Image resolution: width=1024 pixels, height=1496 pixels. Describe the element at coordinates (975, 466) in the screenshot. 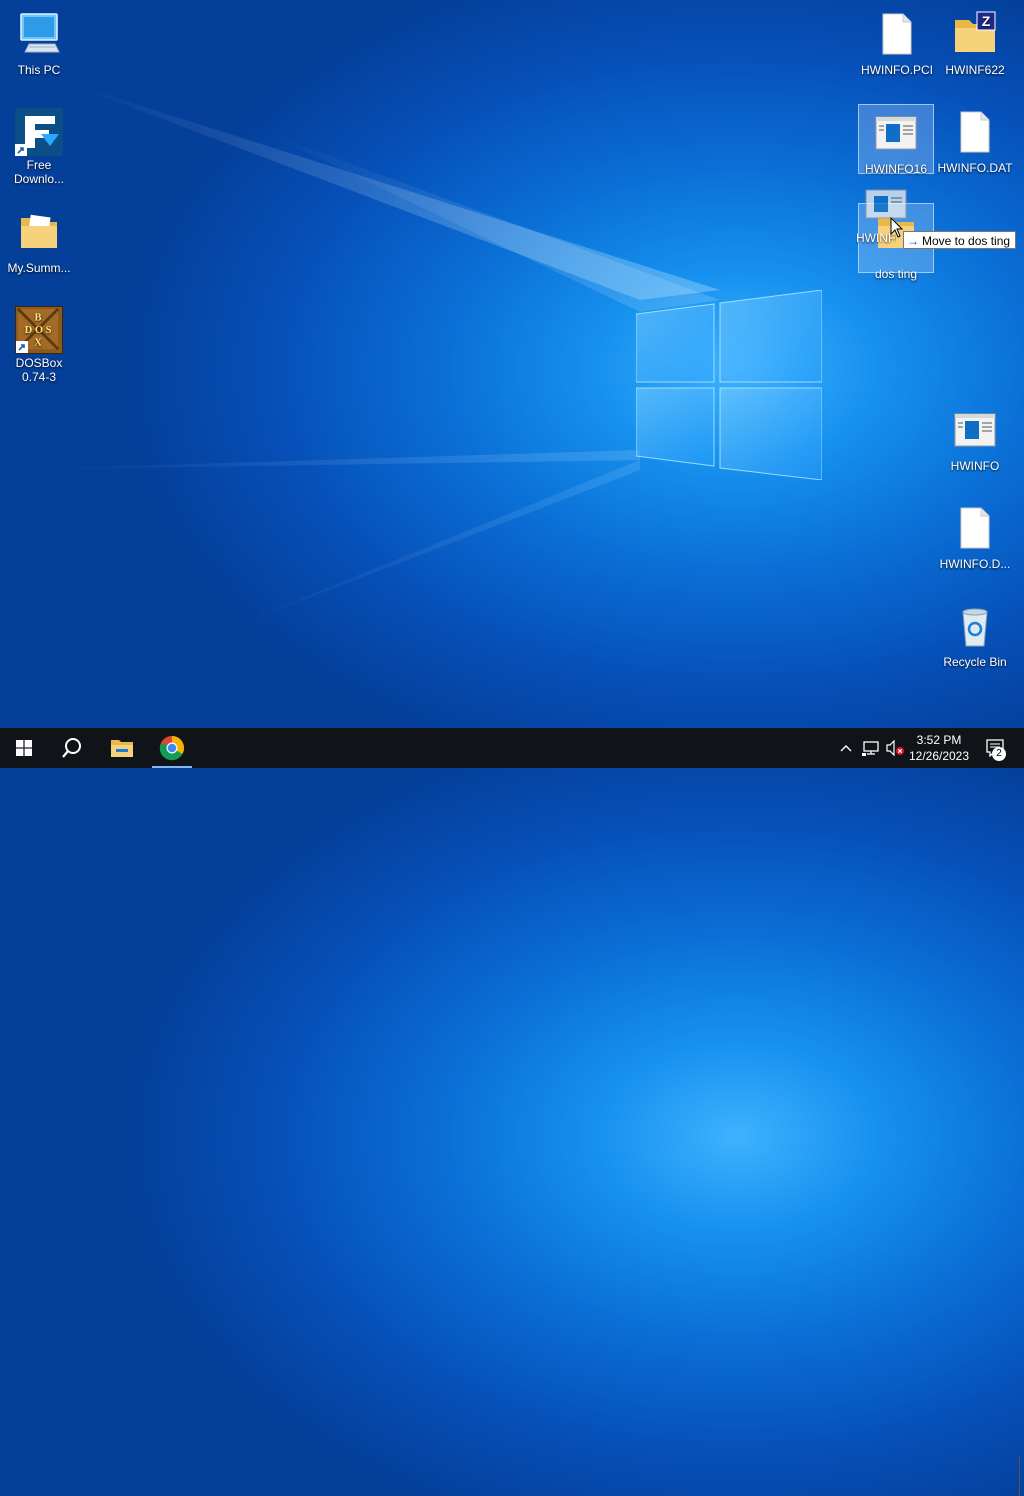

I see `desktop-icon-label: HWINFO` at that location.